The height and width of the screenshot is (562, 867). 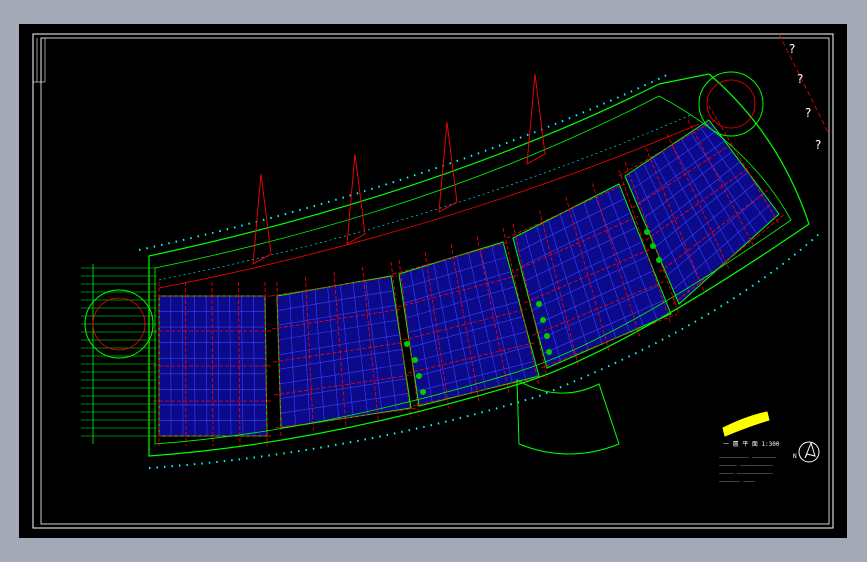 What do you see at coordinates (39, 60) in the screenshot?
I see `title-strip` at bounding box center [39, 60].